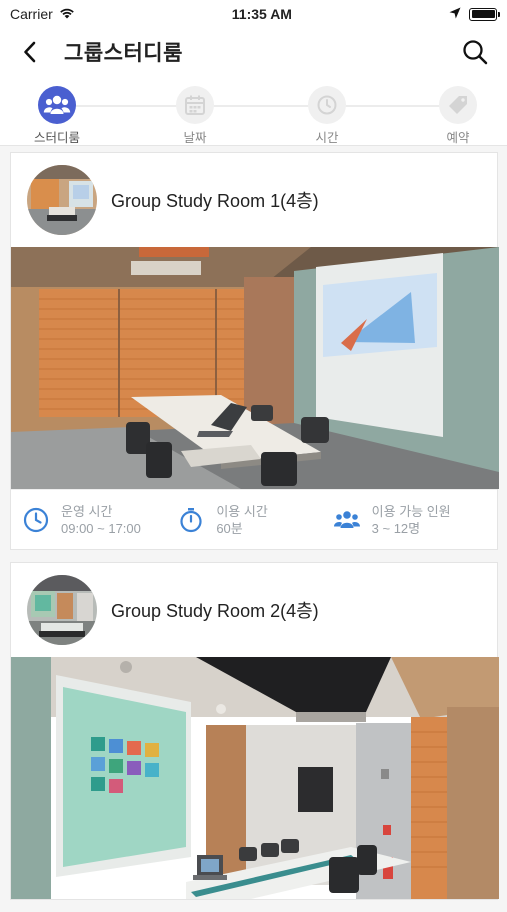  I want to click on capacity: 이용 가능 인원 3 ~ 12명, so click(409, 520).